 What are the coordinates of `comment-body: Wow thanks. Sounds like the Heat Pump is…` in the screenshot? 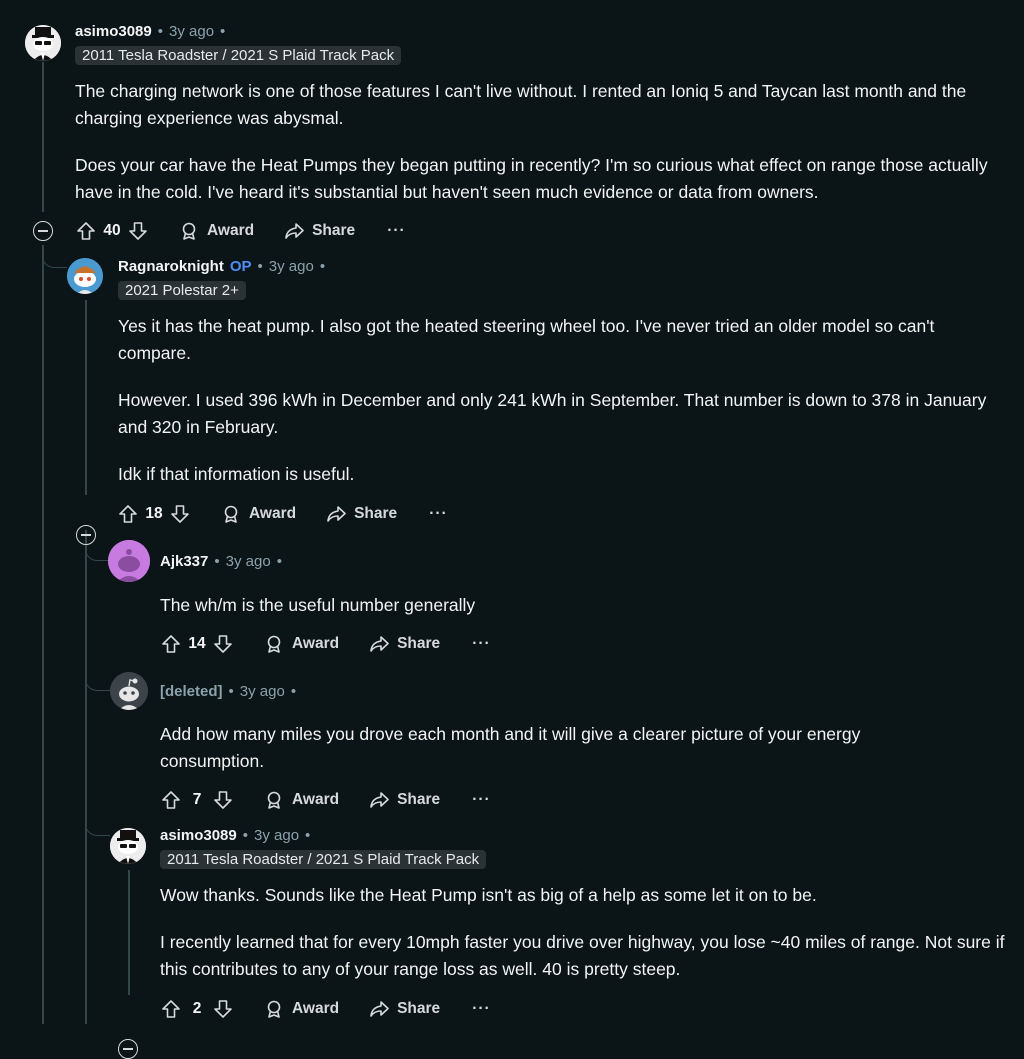 It's located at (585, 942).